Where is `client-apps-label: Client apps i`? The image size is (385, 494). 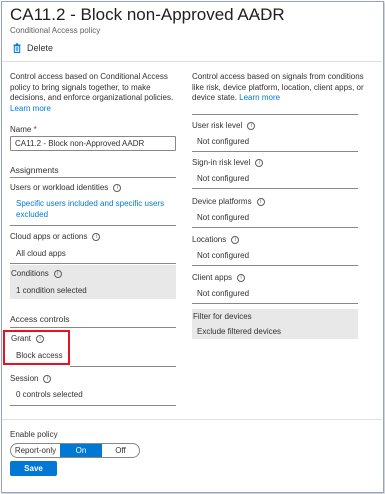 client-apps-label: Client apps i is located at coordinates (219, 277).